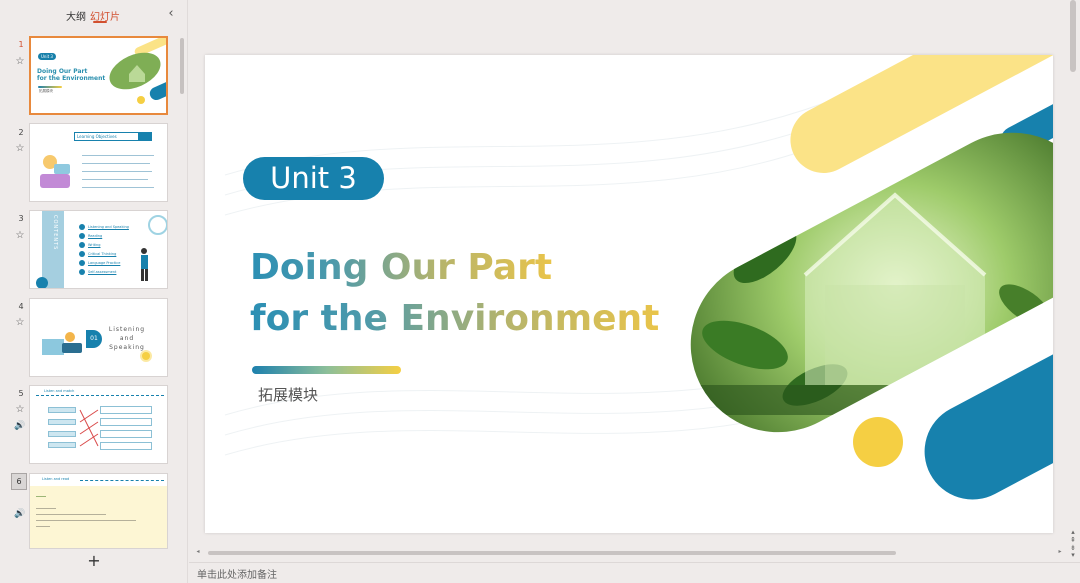 The height and width of the screenshot is (583, 1080). I want to click on unit-label: Unit 3, so click(313, 178).